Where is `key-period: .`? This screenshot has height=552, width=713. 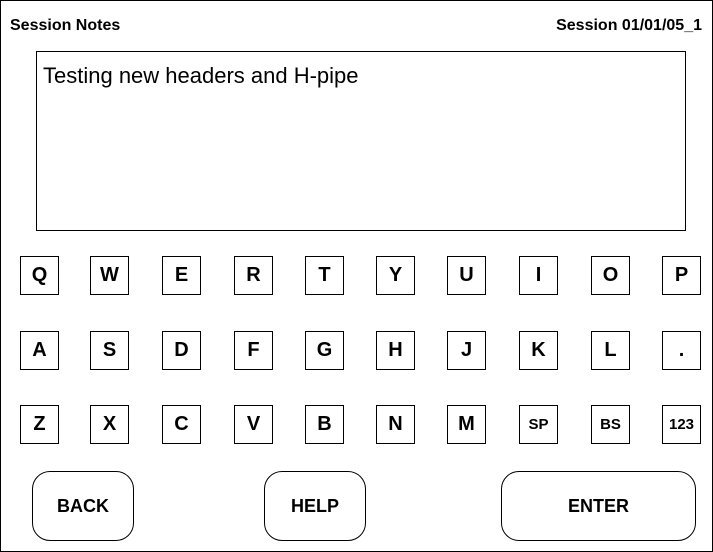 key-period: . is located at coordinates (681, 350).